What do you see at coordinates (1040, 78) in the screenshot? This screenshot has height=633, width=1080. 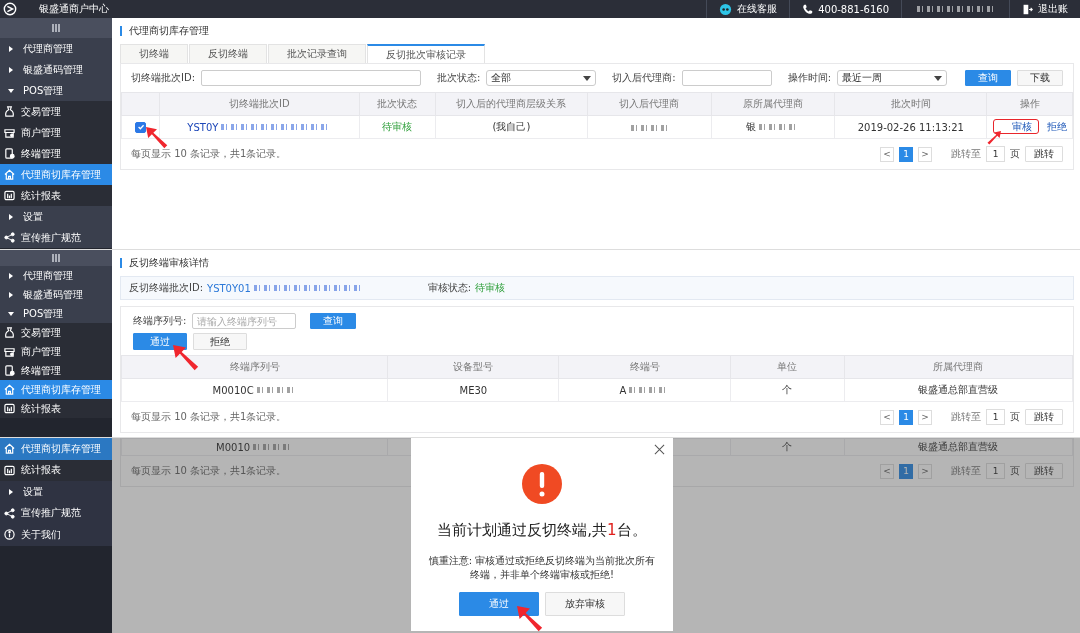 I see `filter-button: 下载` at bounding box center [1040, 78].